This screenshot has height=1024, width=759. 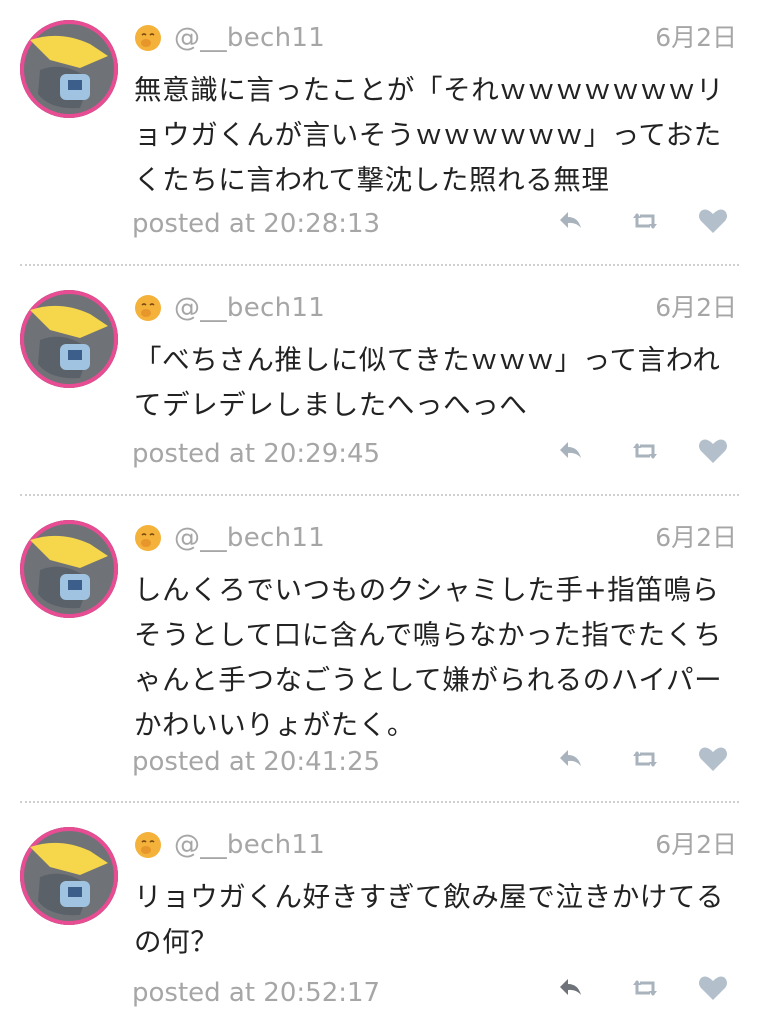 What do you see at coordinates (256, 454) in the screenshot?
I see `posted-time: posted at 20:29:45` at bounding box center [256, 454].